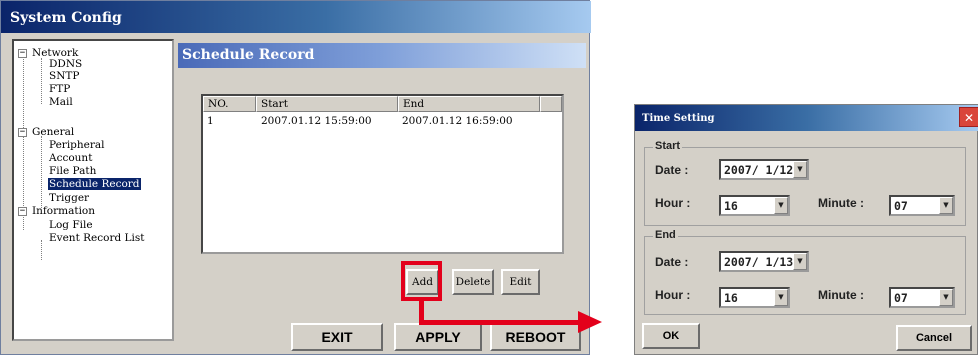 The image size is (978, 355). I want to click on highlight-box, so click(421, 281).